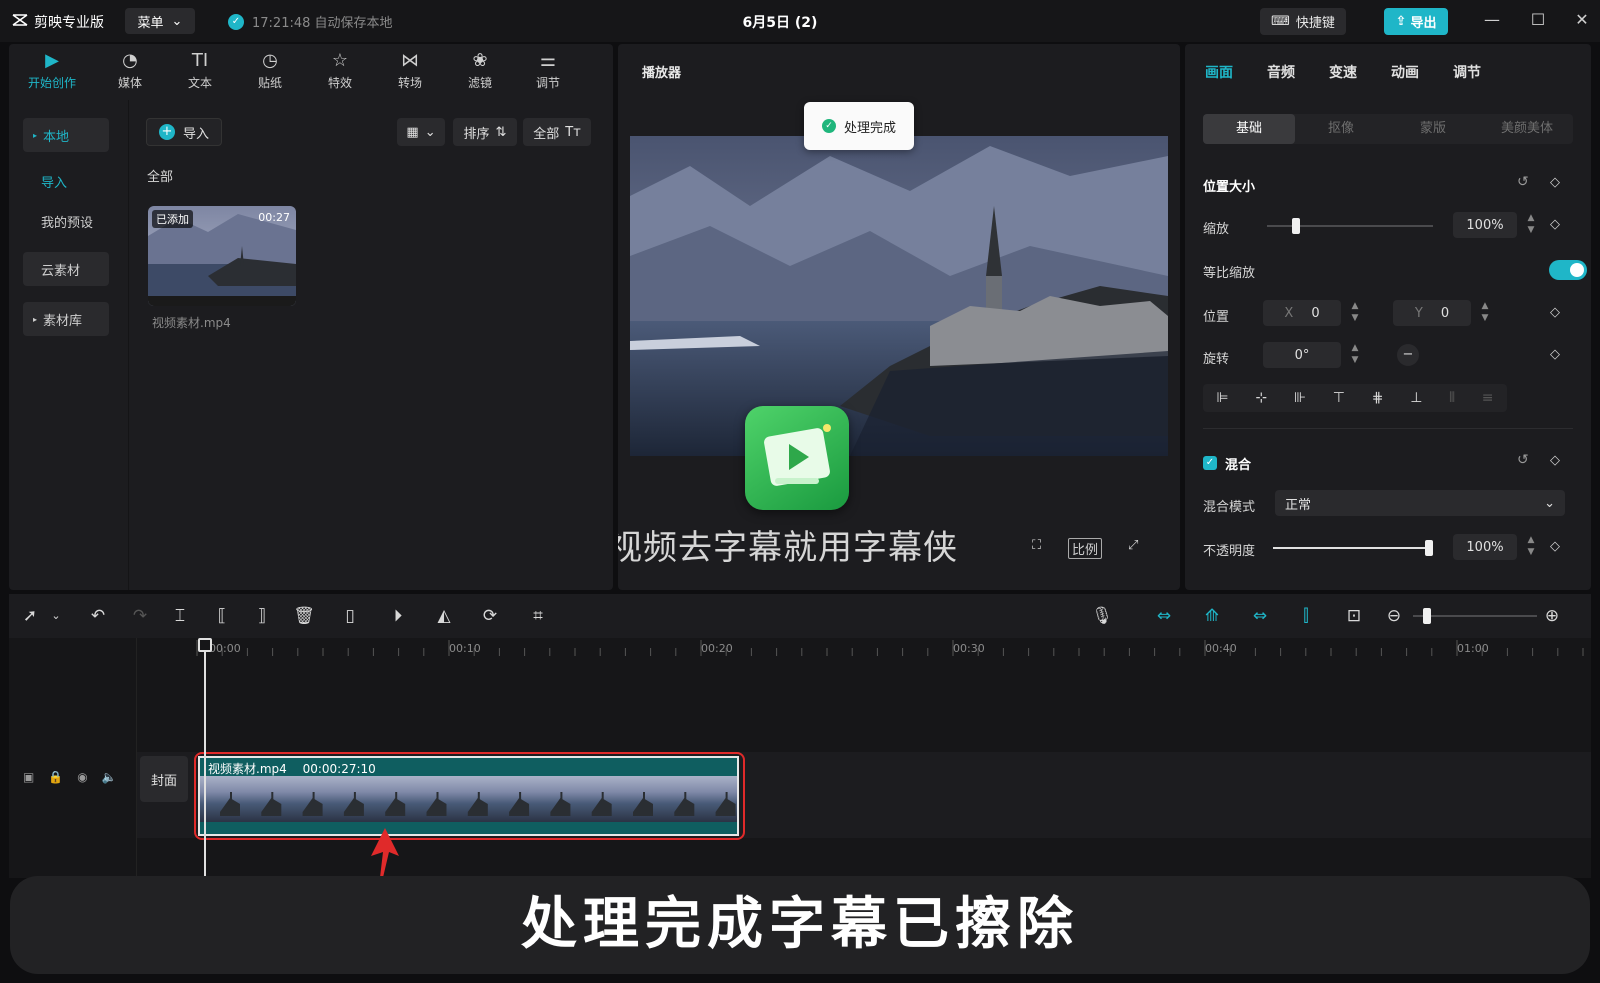 The height and width of the screenshot is (983, 1600). Describe the element at coordinates (52, 73) in the screenshot. I see `tab-start-create: ▶ 开始创作` at that location.